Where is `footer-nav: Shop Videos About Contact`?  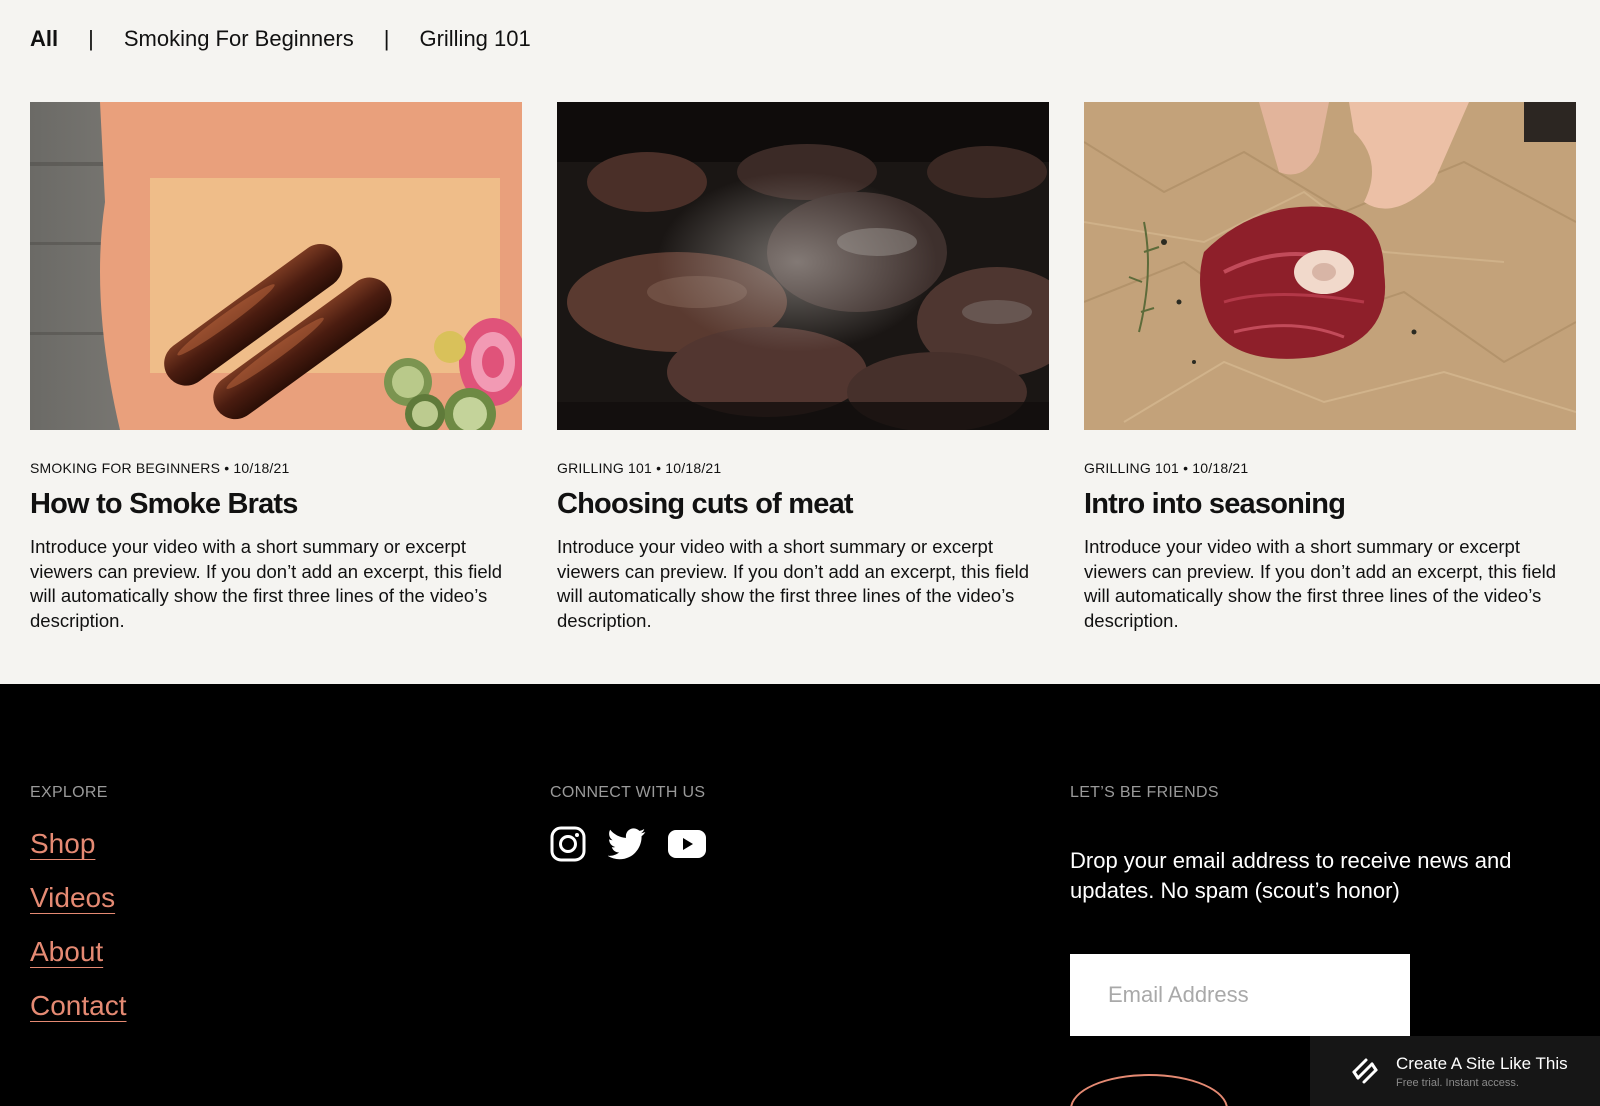
footer-nav: Shop Videos About Contact is located at coordinates (78, 936).